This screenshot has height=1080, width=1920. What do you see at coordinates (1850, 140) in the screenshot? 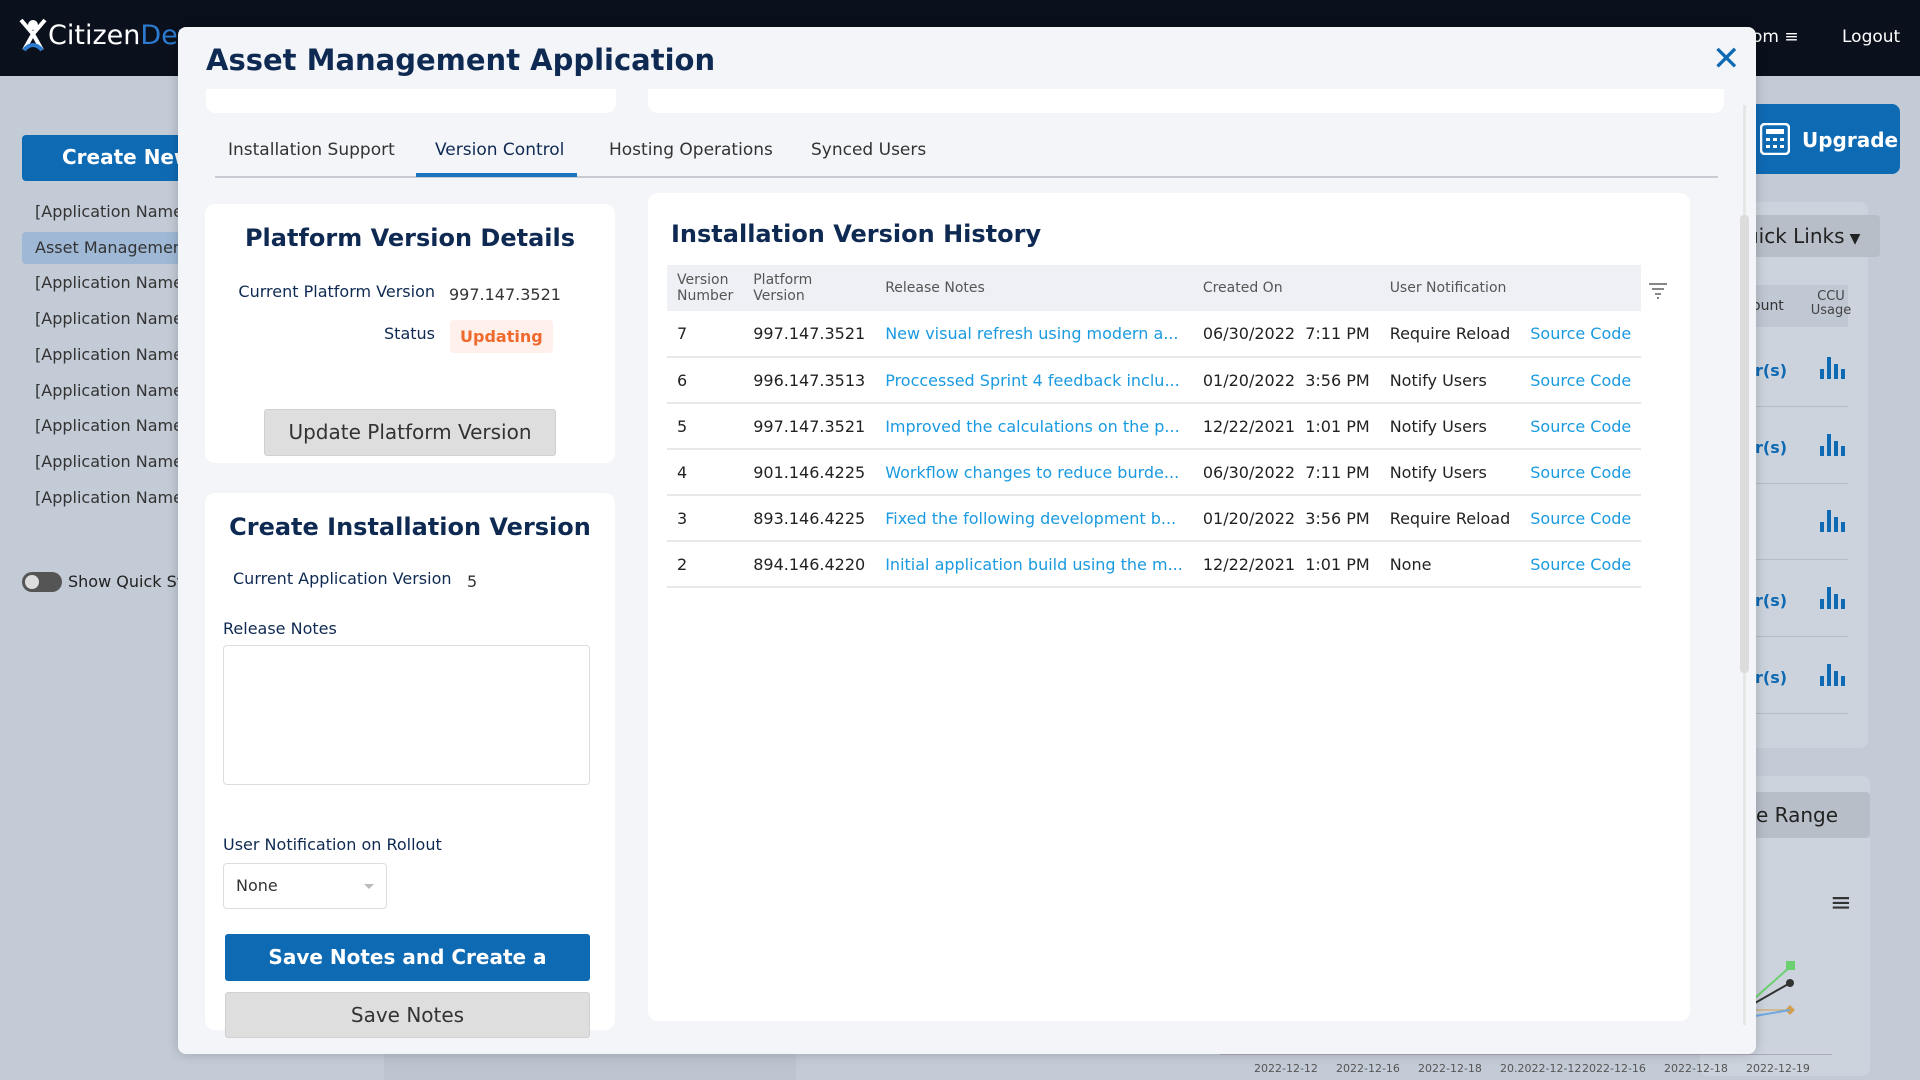
I see `upgrade-label: Upgrade` at bounding box center [1850, 140].